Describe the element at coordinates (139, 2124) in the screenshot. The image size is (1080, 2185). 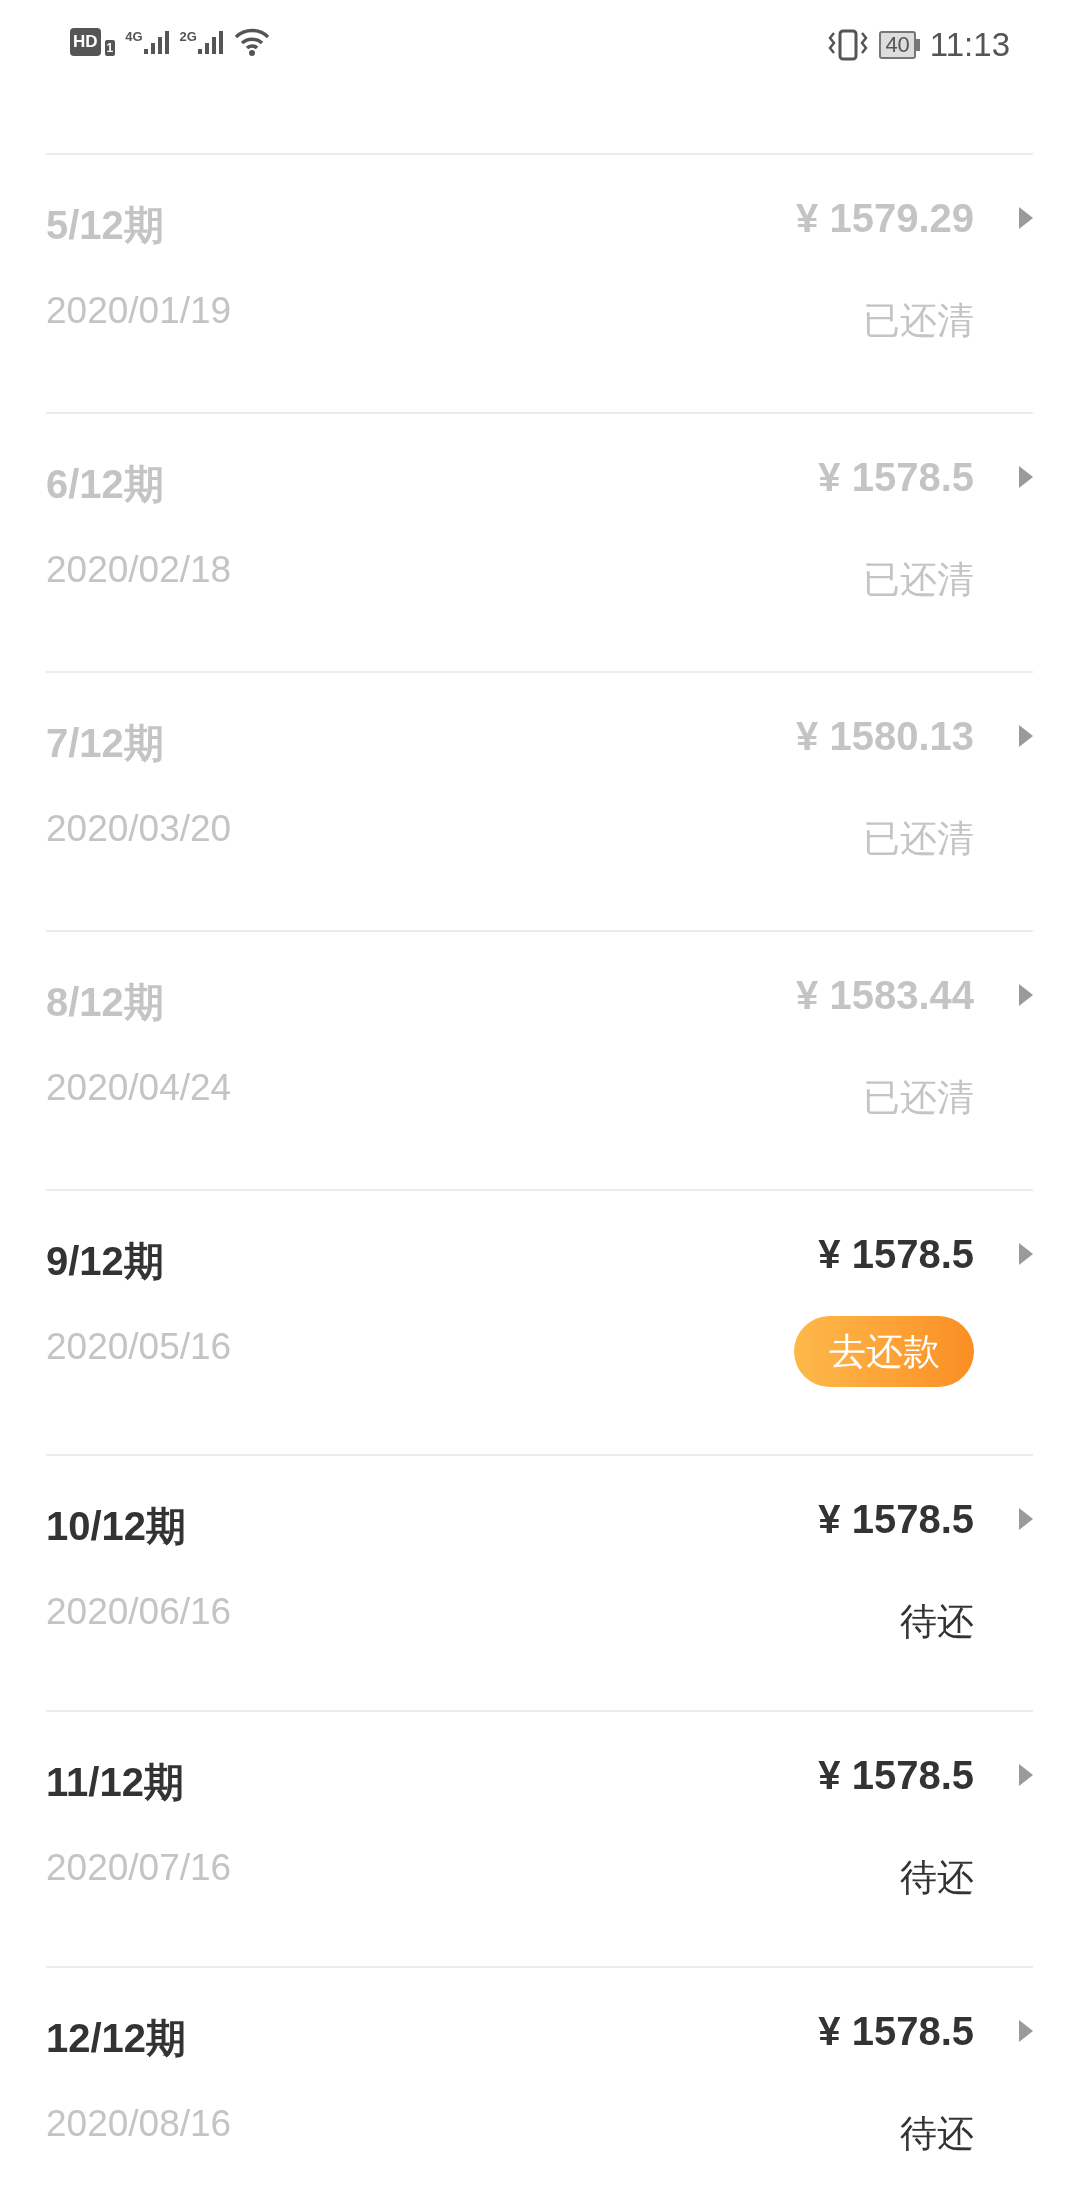
I see `due-date: 2020/08/16` at that location.